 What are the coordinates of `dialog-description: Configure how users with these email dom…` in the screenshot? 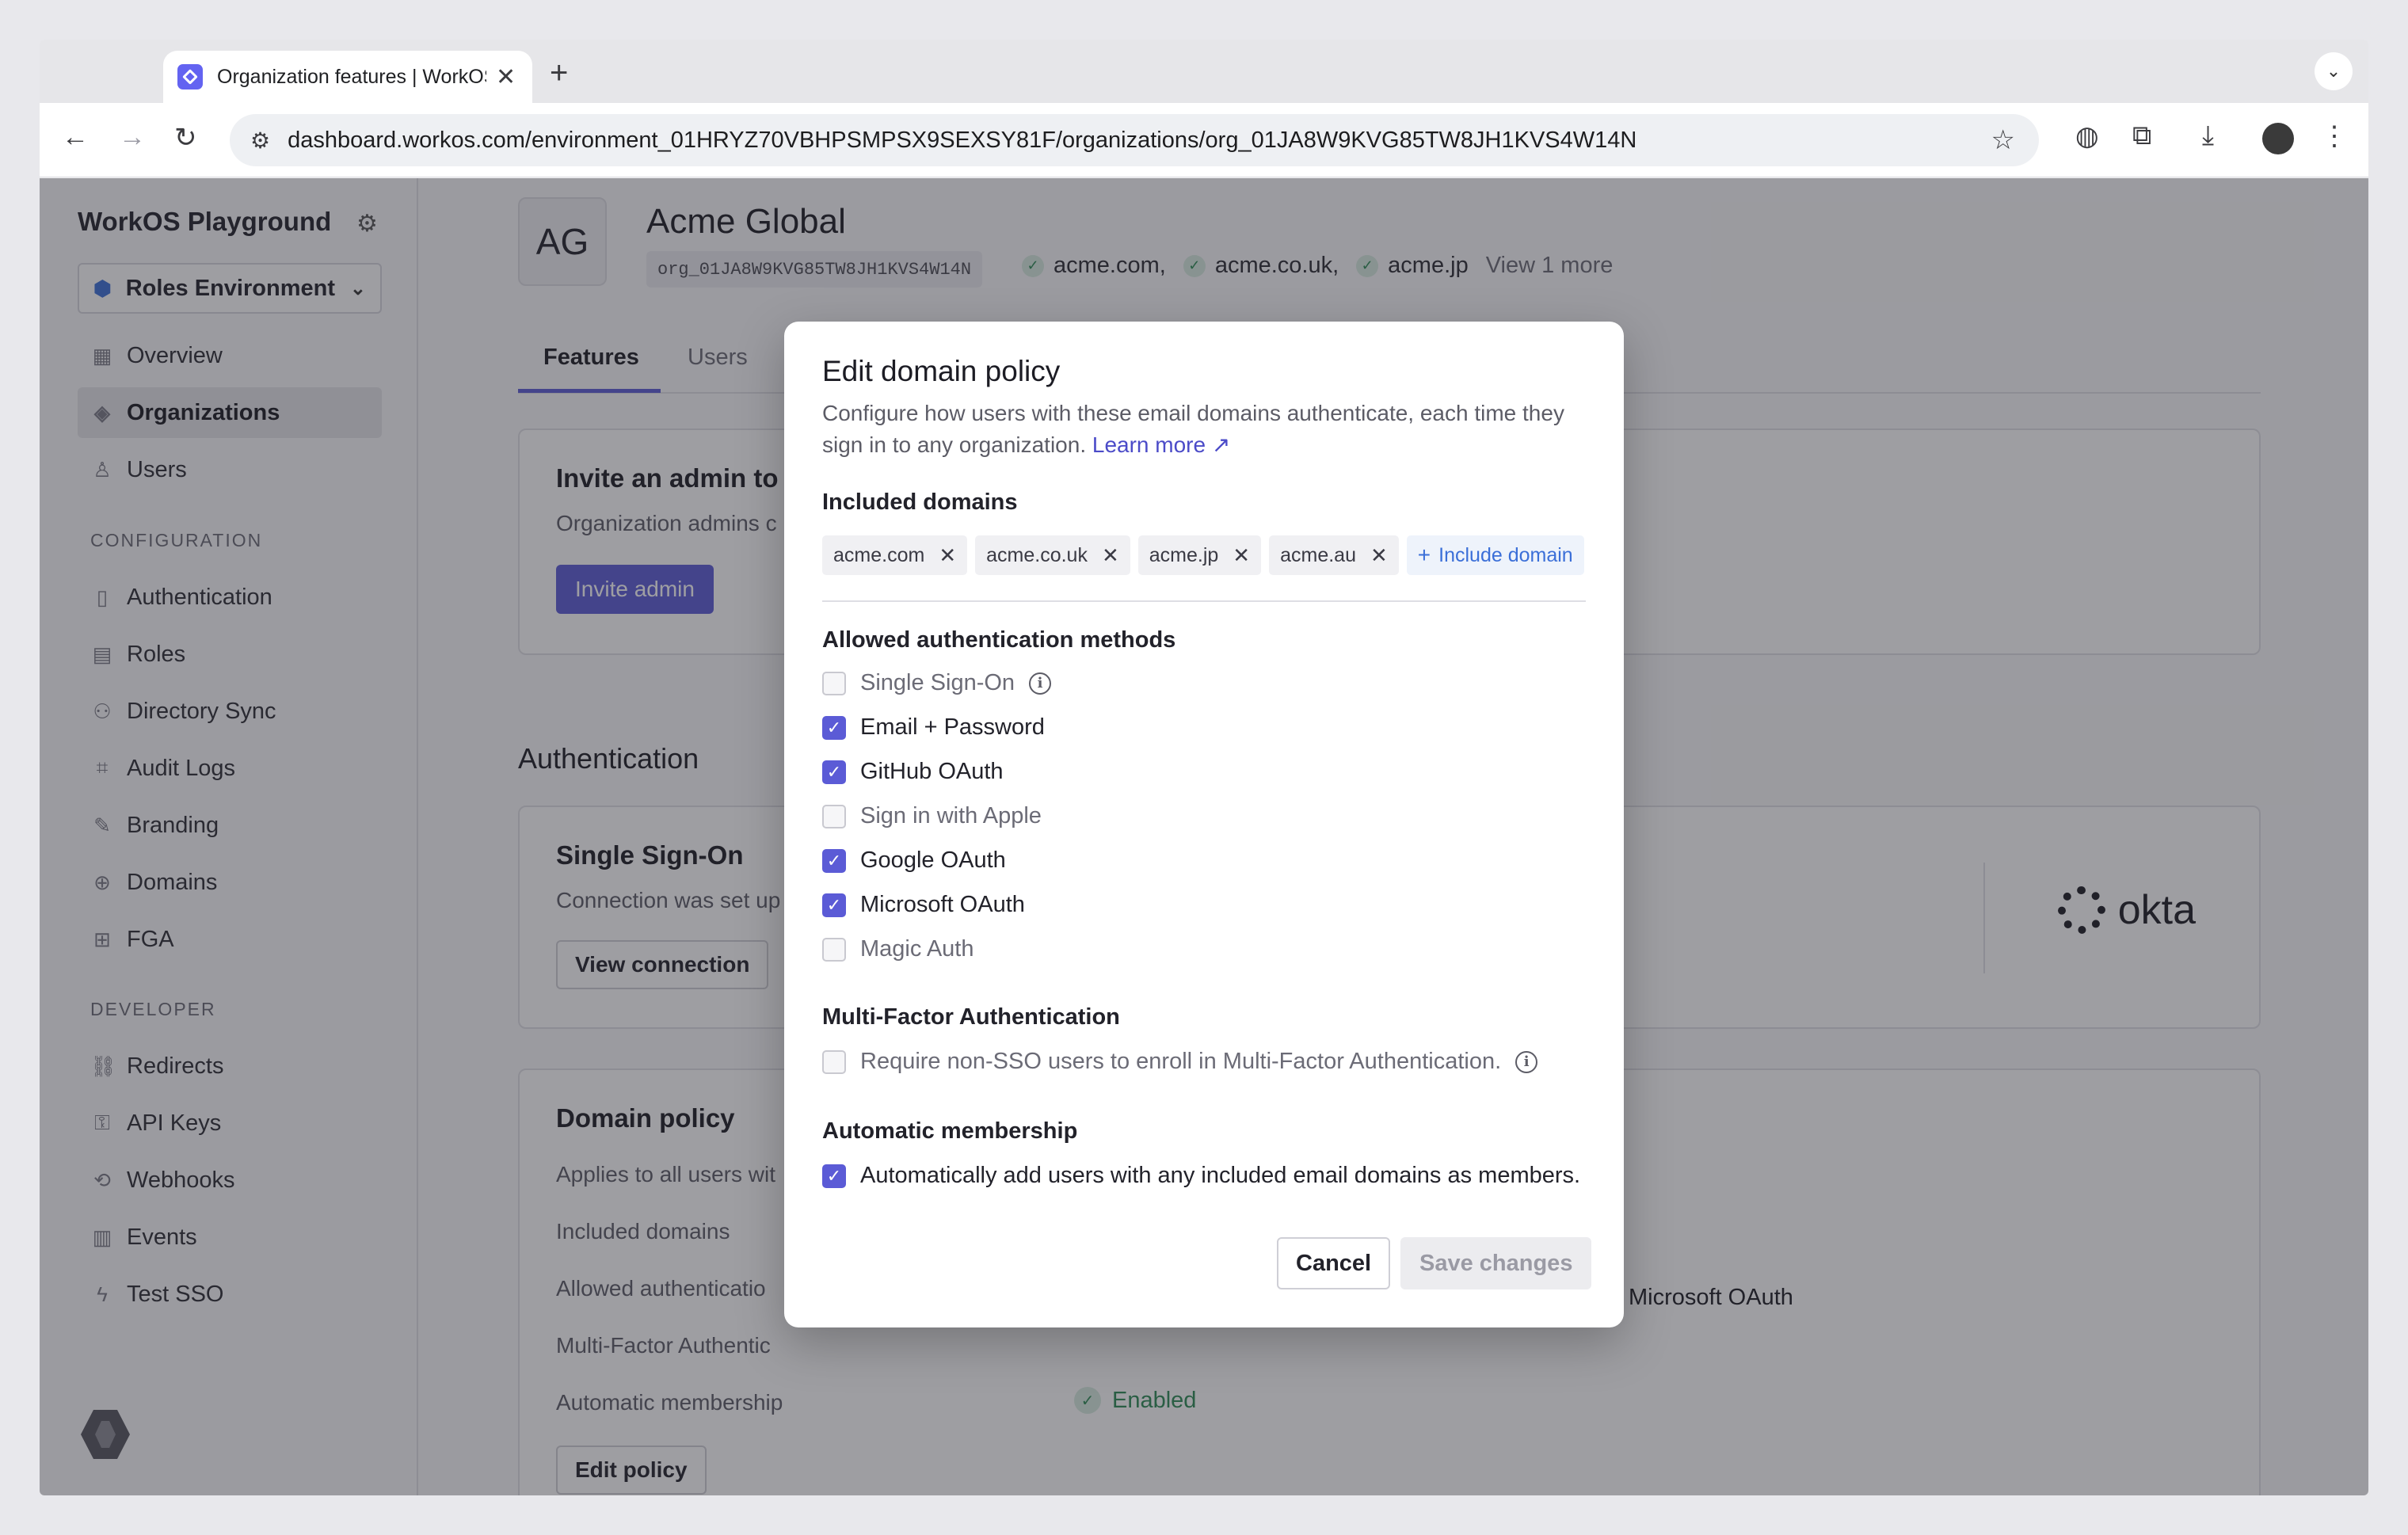 It's located at (1202, 429).